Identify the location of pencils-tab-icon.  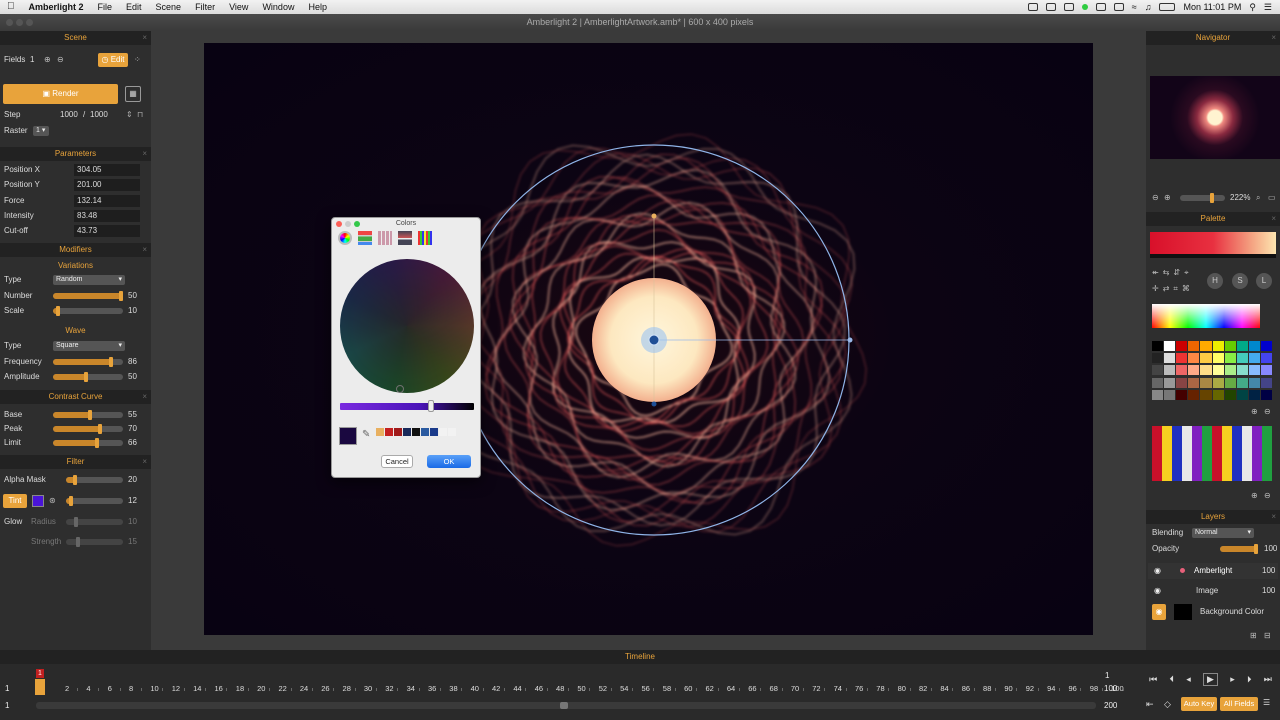
(425, 238).